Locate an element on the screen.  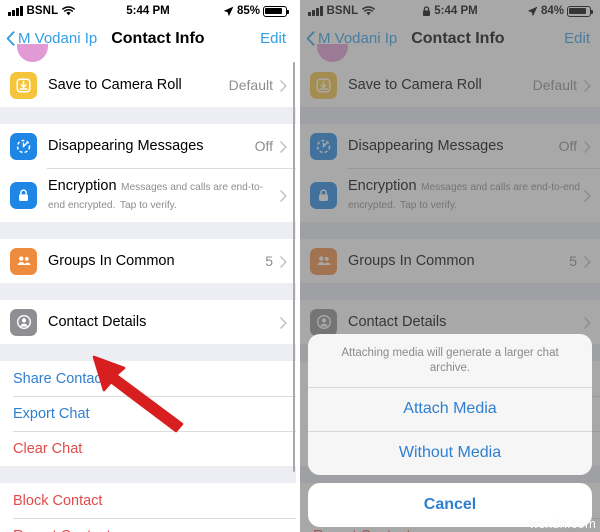
attach-media-button: Attach Media is located at coordinates (450, 409).